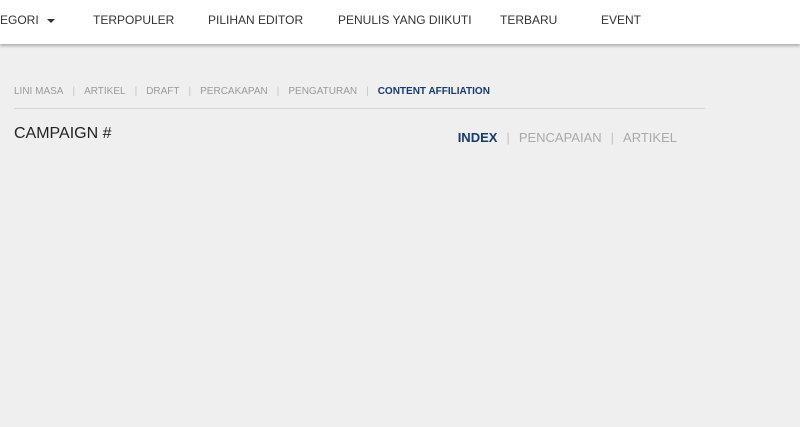  Describe the element at coordinates (63, 133) in the screenshot. I see `page-title: CAMPAIGN #` at that location.